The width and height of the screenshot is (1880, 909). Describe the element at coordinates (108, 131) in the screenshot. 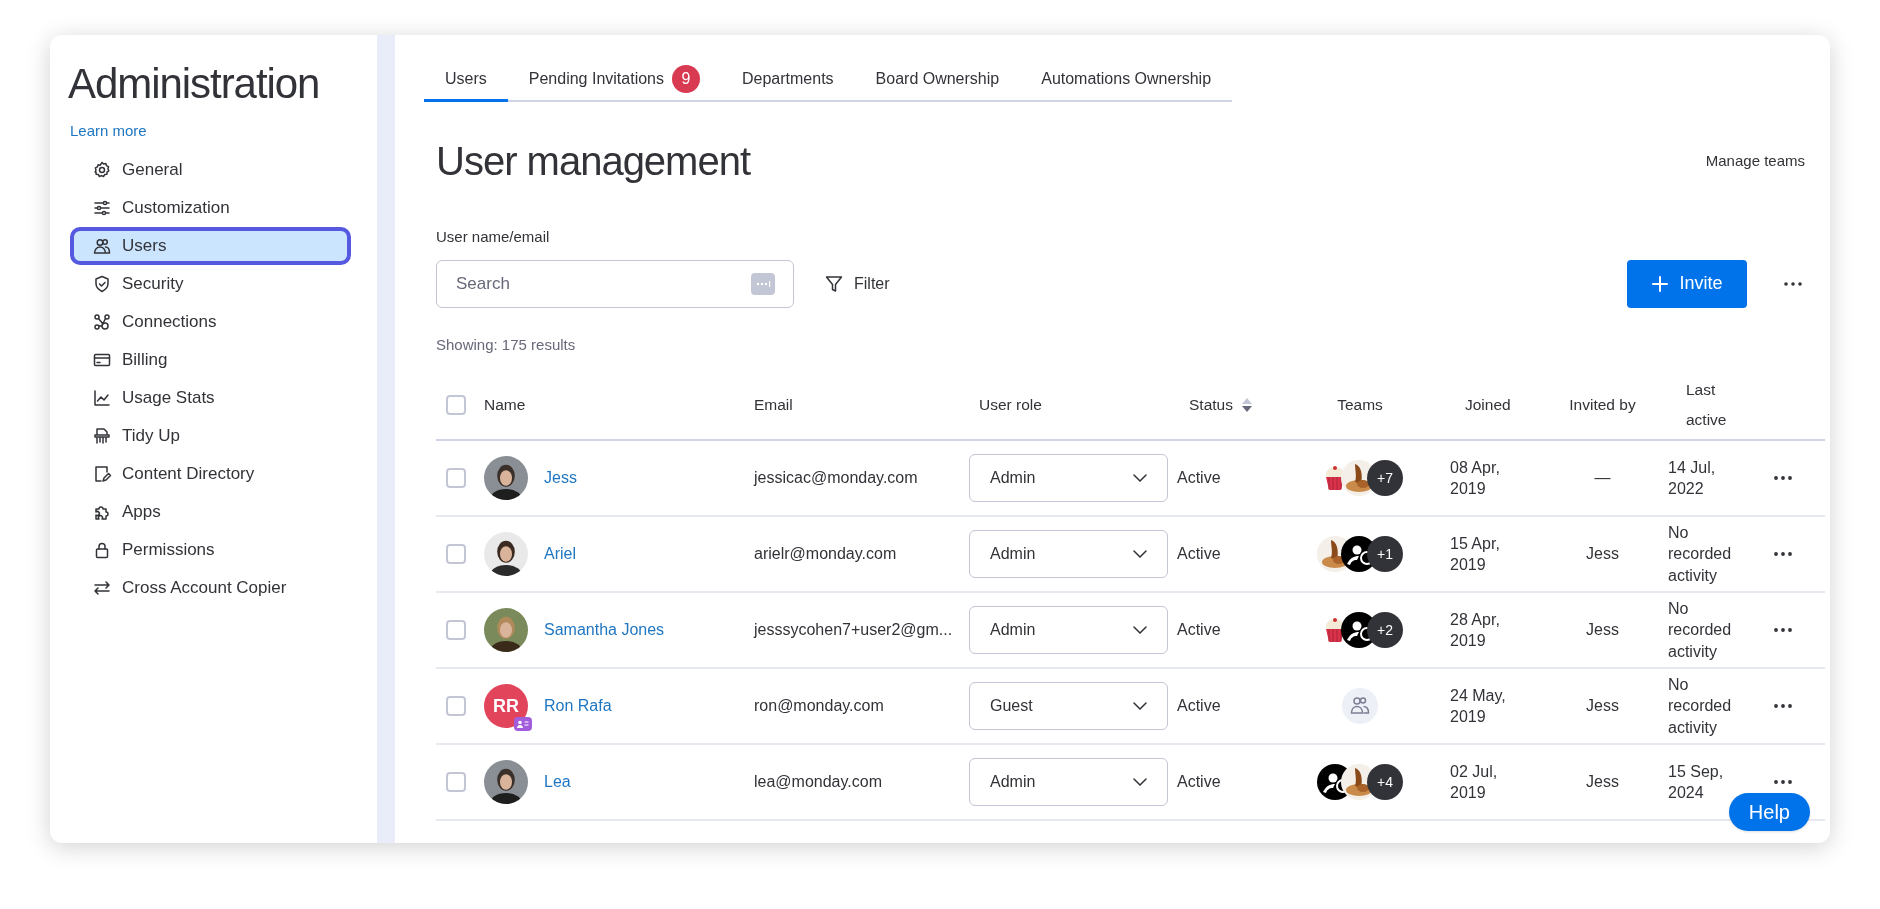

I see `learn-more-link: Learn more` at that location.